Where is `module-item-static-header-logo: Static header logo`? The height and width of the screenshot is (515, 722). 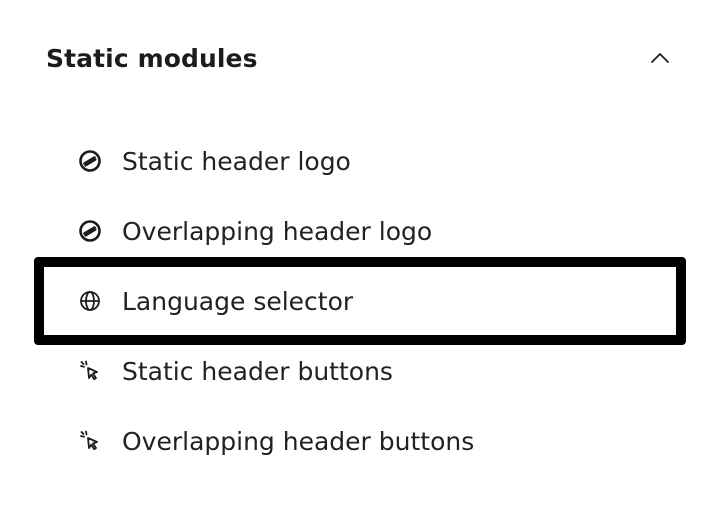 module-item-static-header-logo: Static header logo is located at coordinates (361, 161).